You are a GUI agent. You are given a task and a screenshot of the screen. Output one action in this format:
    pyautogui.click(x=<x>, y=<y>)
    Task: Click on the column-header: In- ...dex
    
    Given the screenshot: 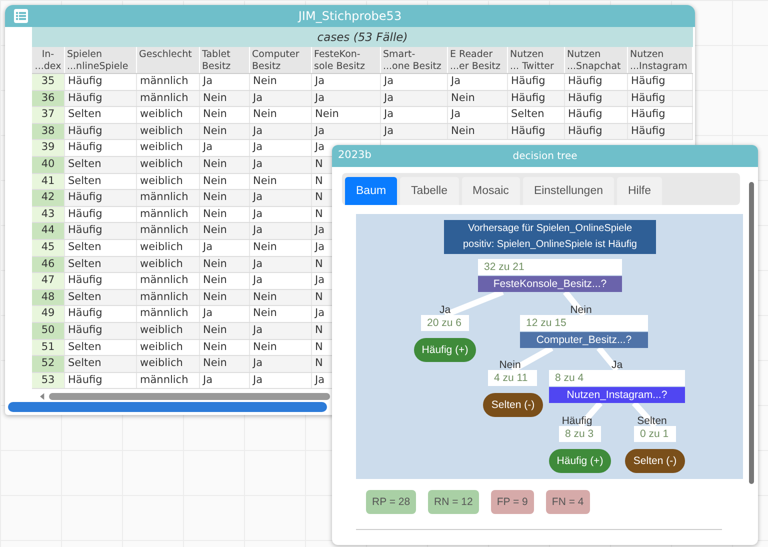 What is the action you would take?
    pyautogui.click(x=48, y=60)
    